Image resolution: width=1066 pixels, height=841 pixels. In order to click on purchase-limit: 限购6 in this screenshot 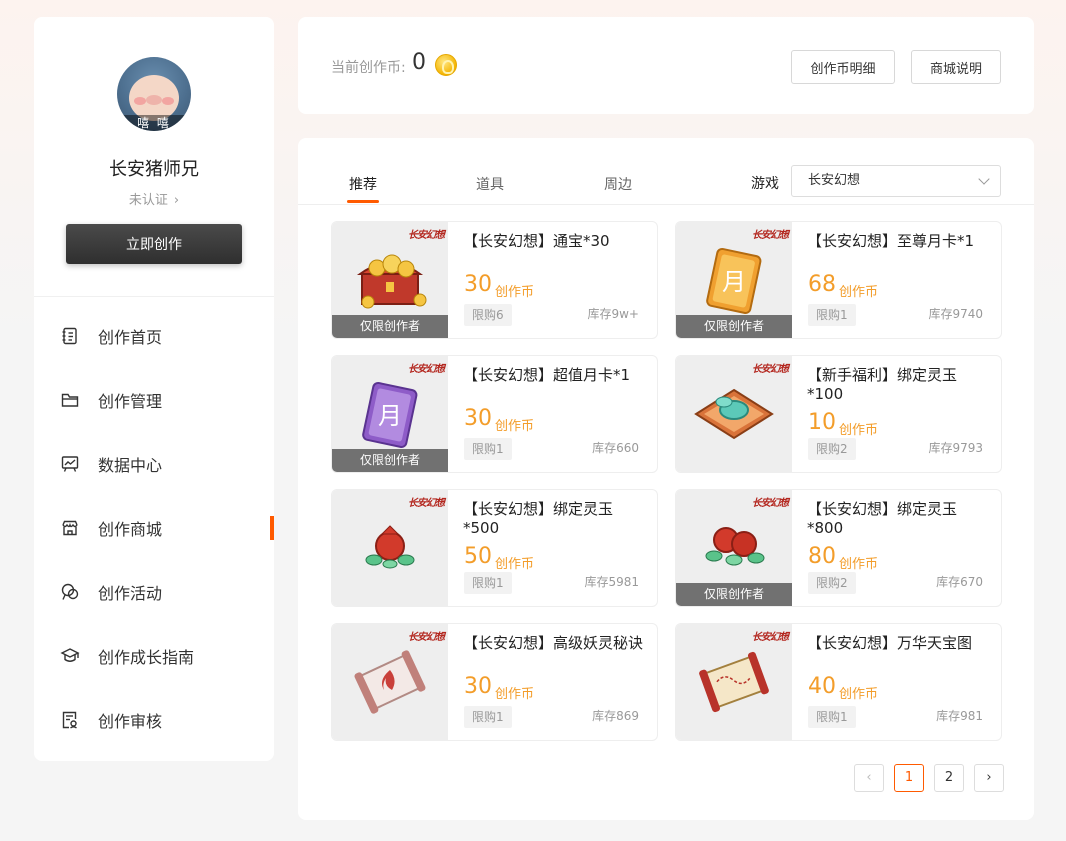, I will do `click(488, 315)`.